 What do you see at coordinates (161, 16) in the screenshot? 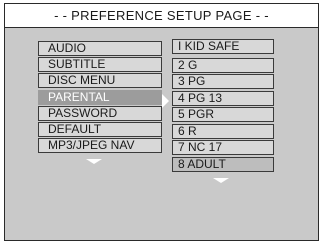
I see `page-title: - - PREFERENCE SETUP PAGE - -` at bounding box center [161, 16].